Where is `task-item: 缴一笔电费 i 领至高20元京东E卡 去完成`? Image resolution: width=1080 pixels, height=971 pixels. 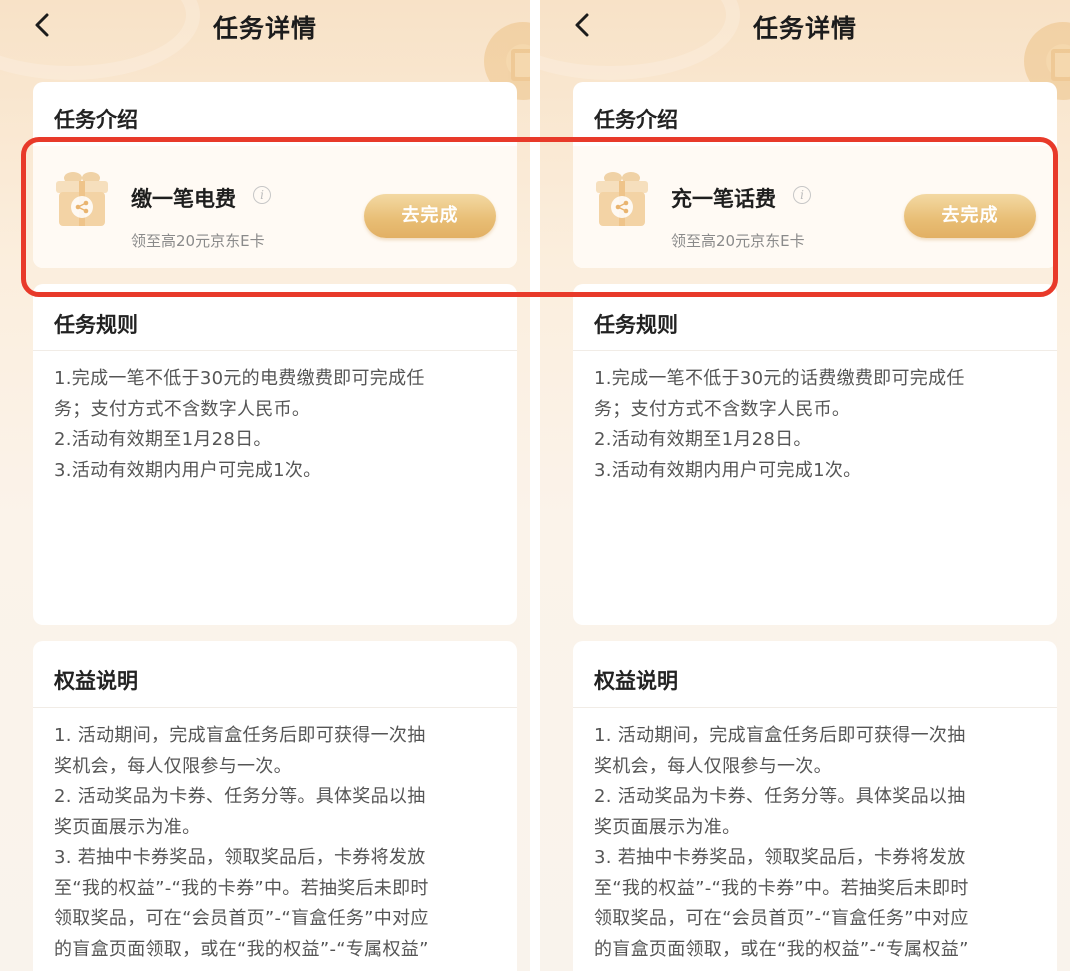 task-item: 缴一笔电费 i 领至高20元京东E卡 去完成 is located at coordinates (275, 207).